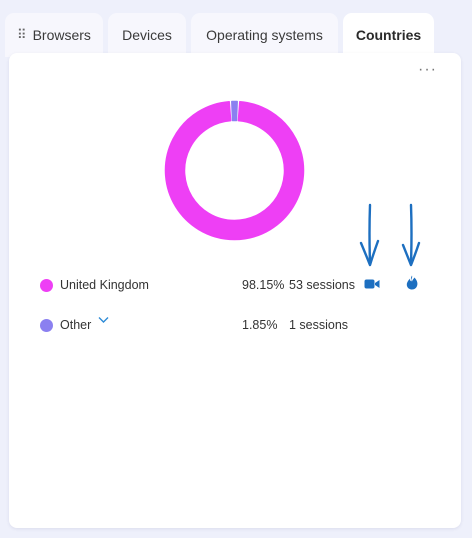 Image resolution: width=472 pixels, height=538 pixels. I want to click on tab-operating-systems: Operating systems, so click(264, 35).